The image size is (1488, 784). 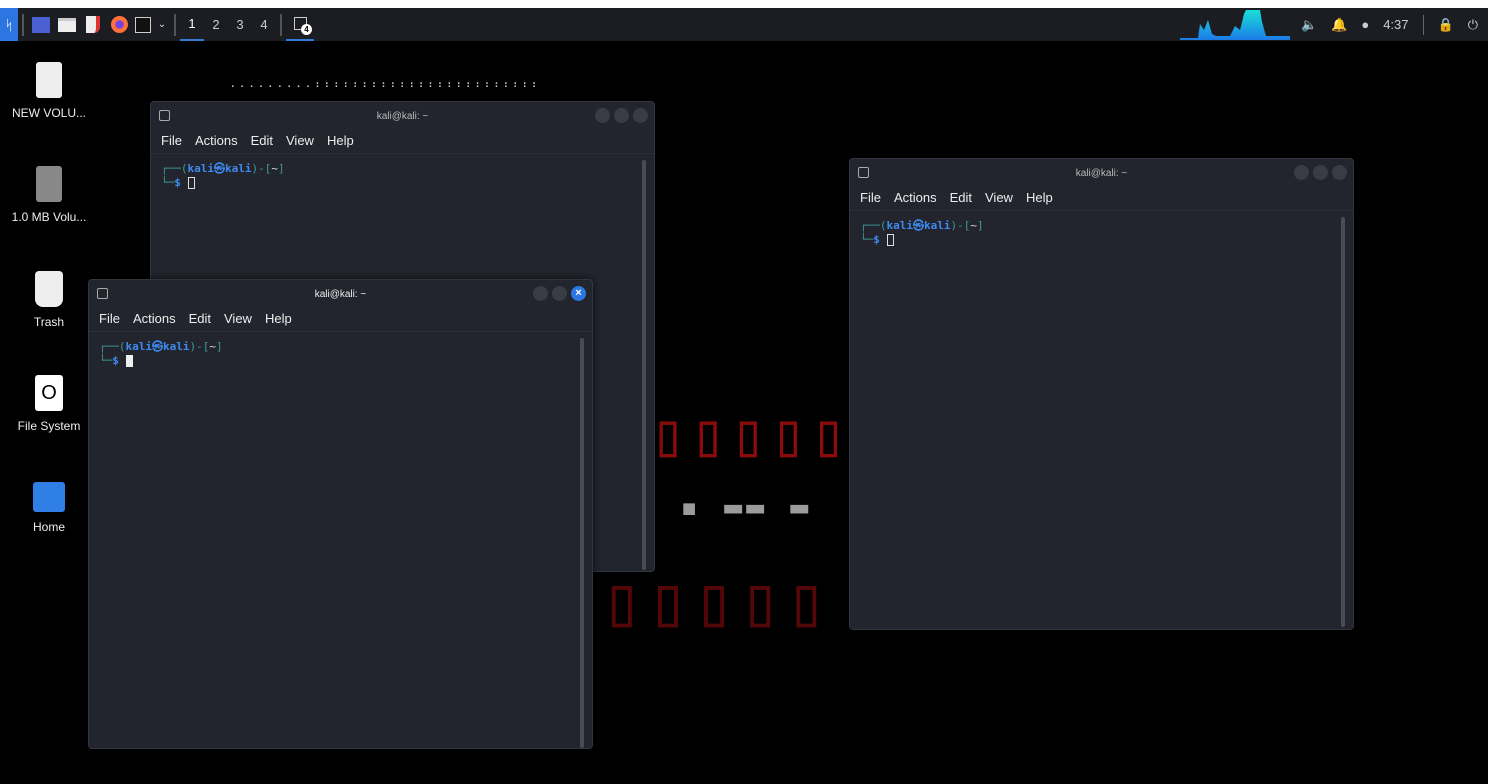 What do you see at coordinates (49, 289) in the screenshot?
I see `trash-icon` at bounding box center [49, 289].